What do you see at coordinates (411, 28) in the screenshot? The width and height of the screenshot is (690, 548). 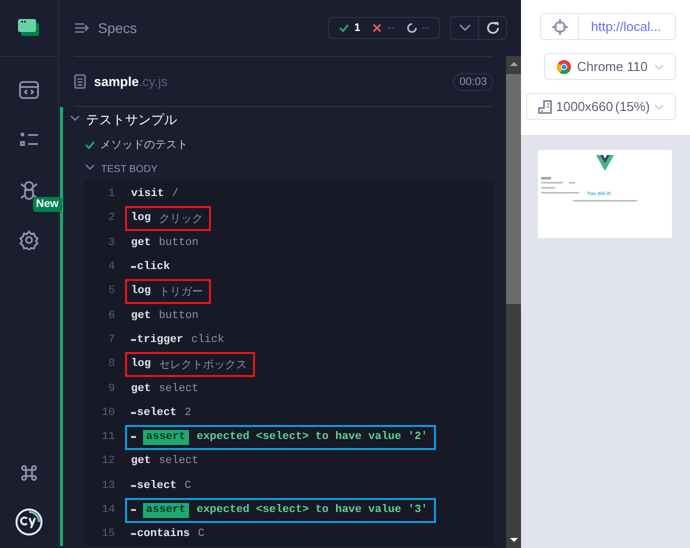 I see `spinner-icon` at bounding box center [411, 28].